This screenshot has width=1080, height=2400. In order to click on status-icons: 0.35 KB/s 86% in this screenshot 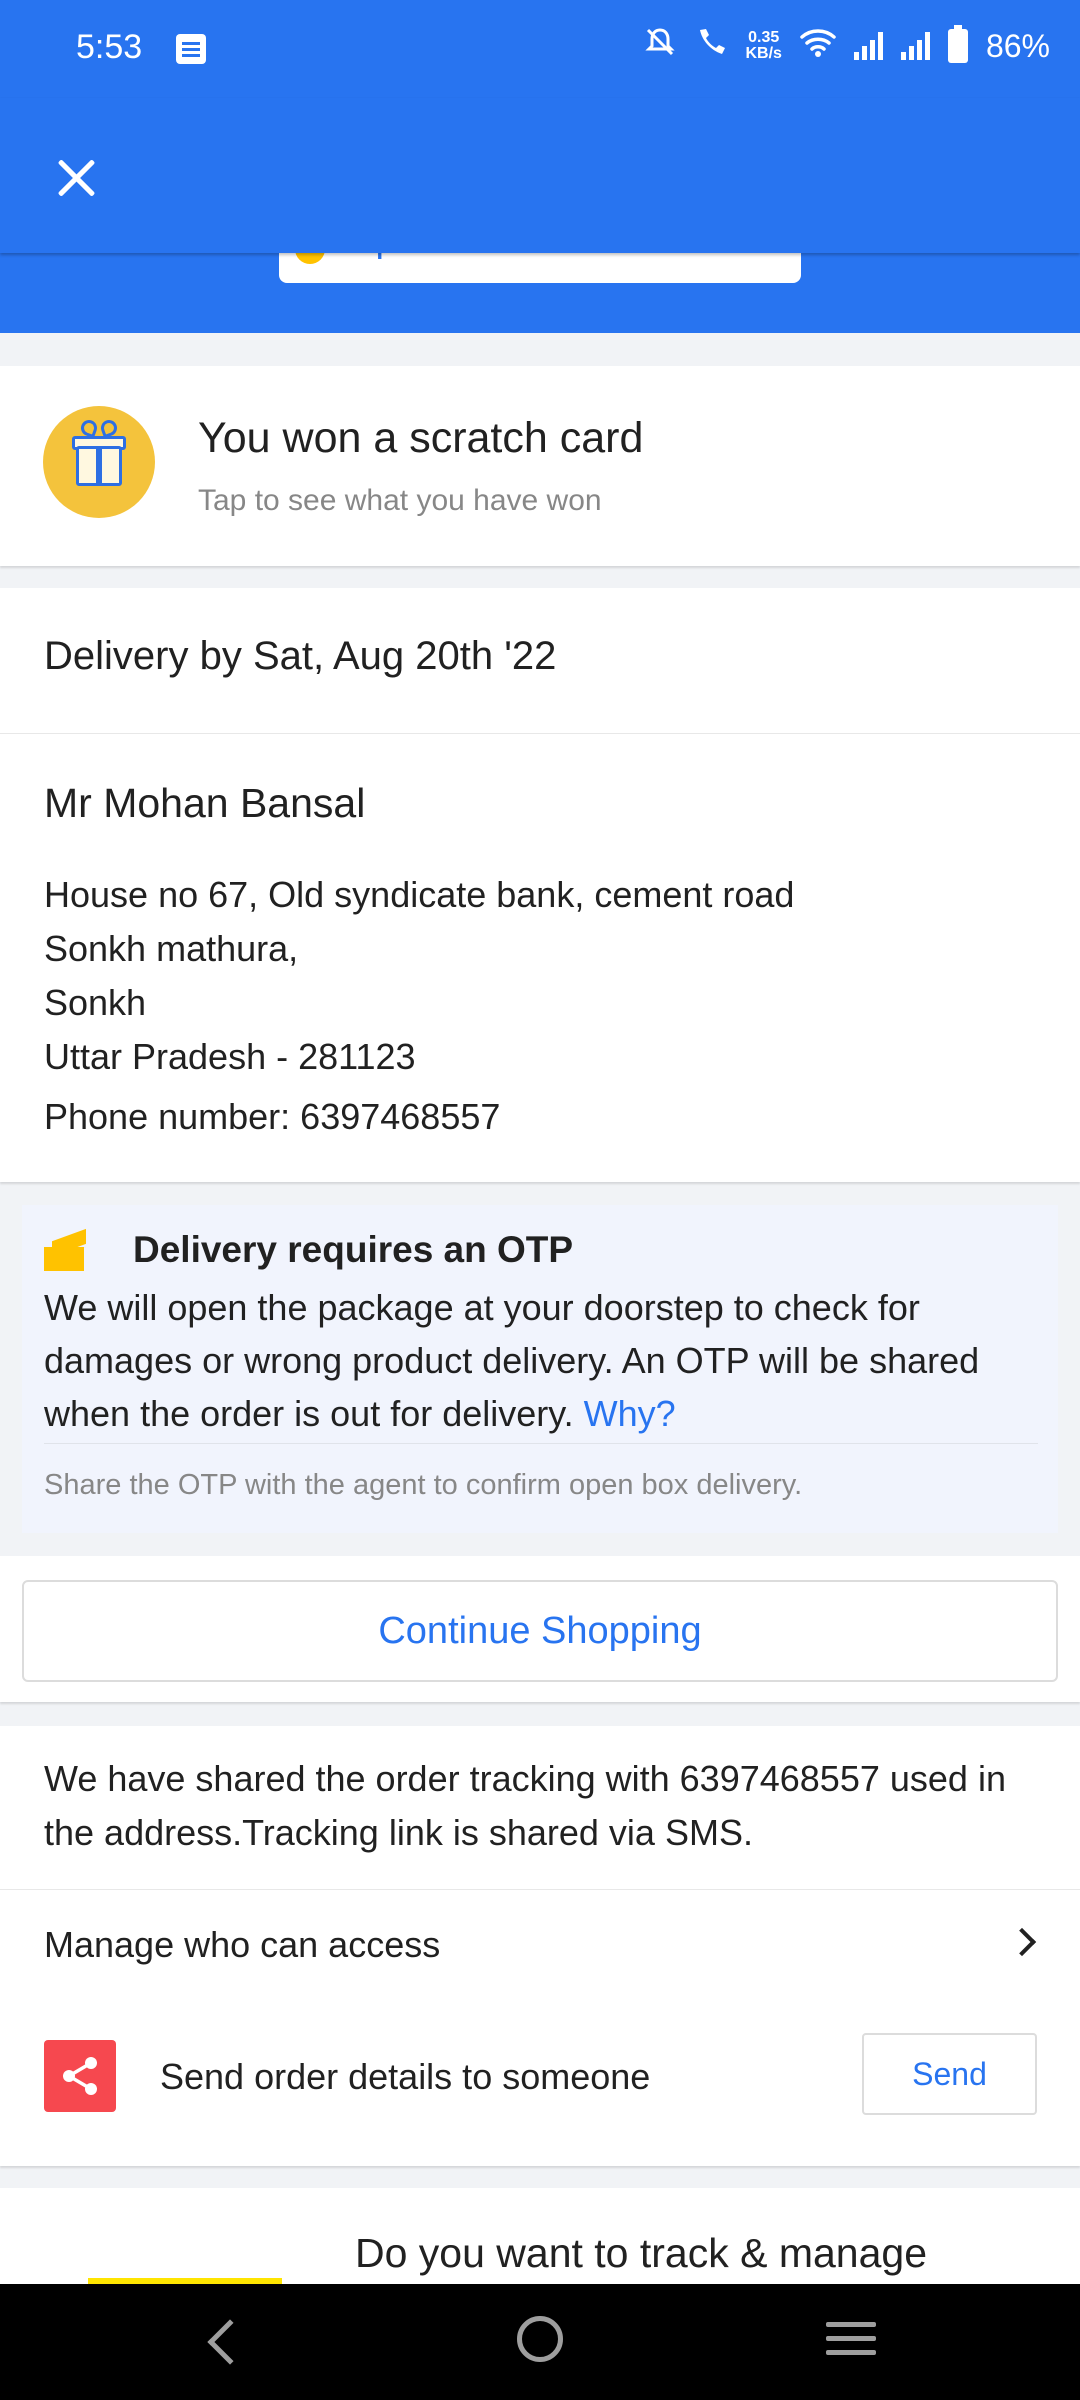, I will do `click(847, 45)`.